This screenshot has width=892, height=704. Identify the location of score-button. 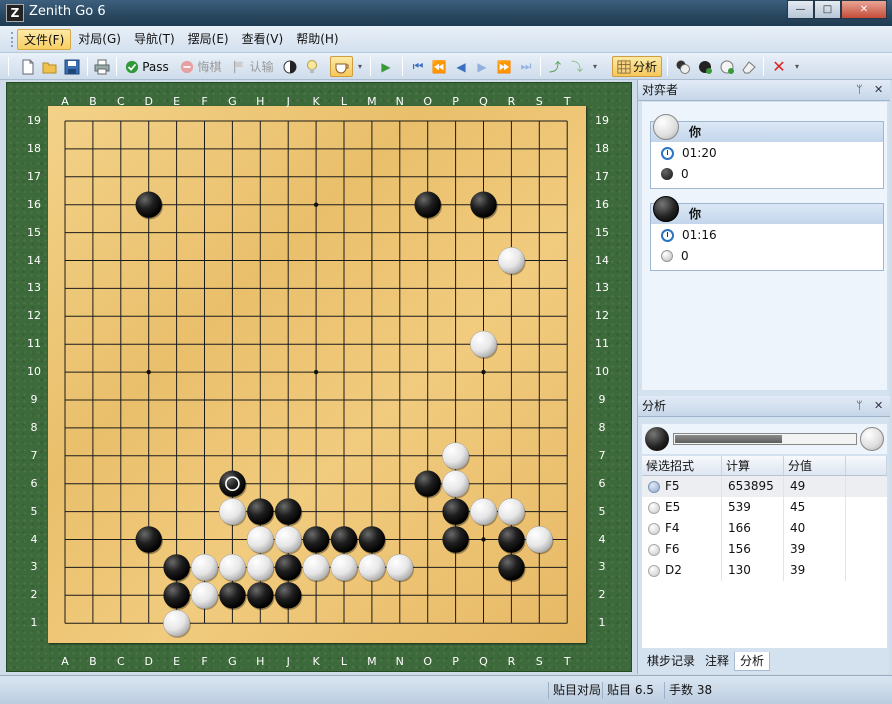
(290, 66).